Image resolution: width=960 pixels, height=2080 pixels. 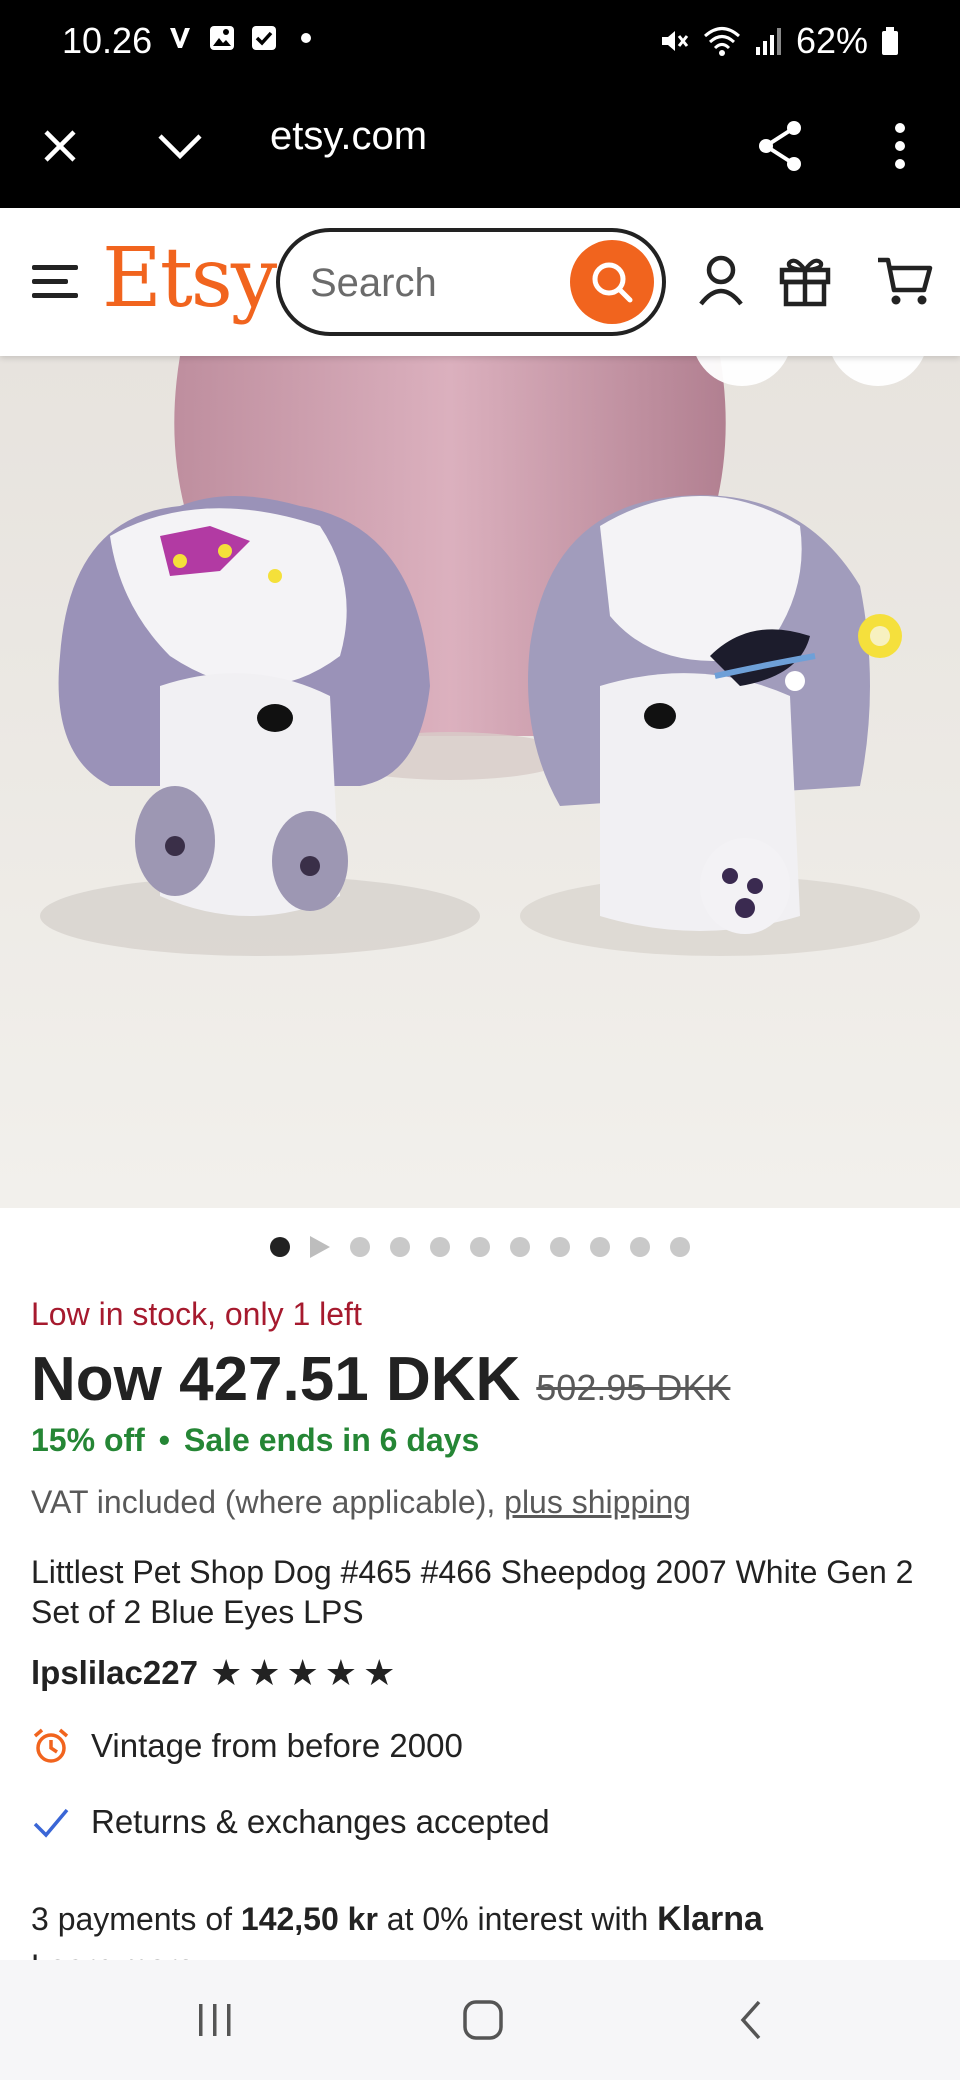 I want to click on etsy-logo: Etsy, so click(x=189, y=279).